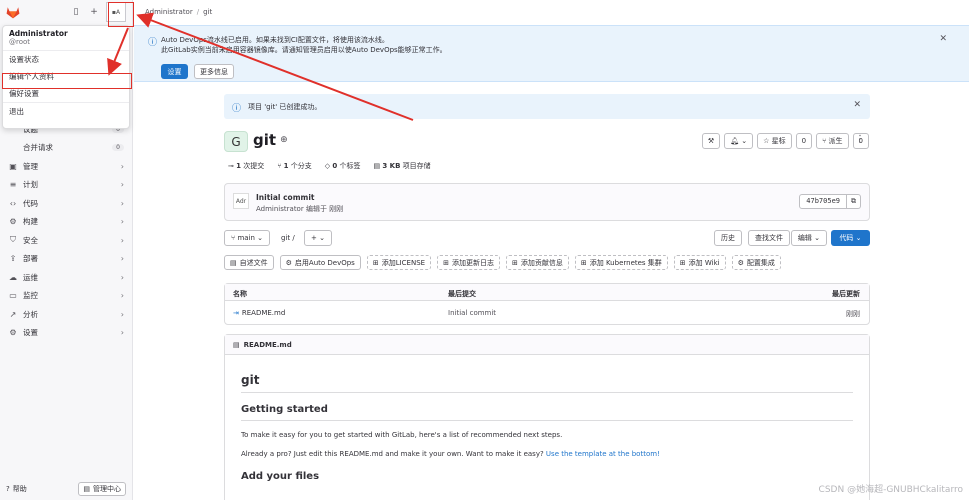 This screenshot has height=500, width=969. Describe the element at coordinates (20, 42) in the screenshot. I see `user-handle: @root` at that location.